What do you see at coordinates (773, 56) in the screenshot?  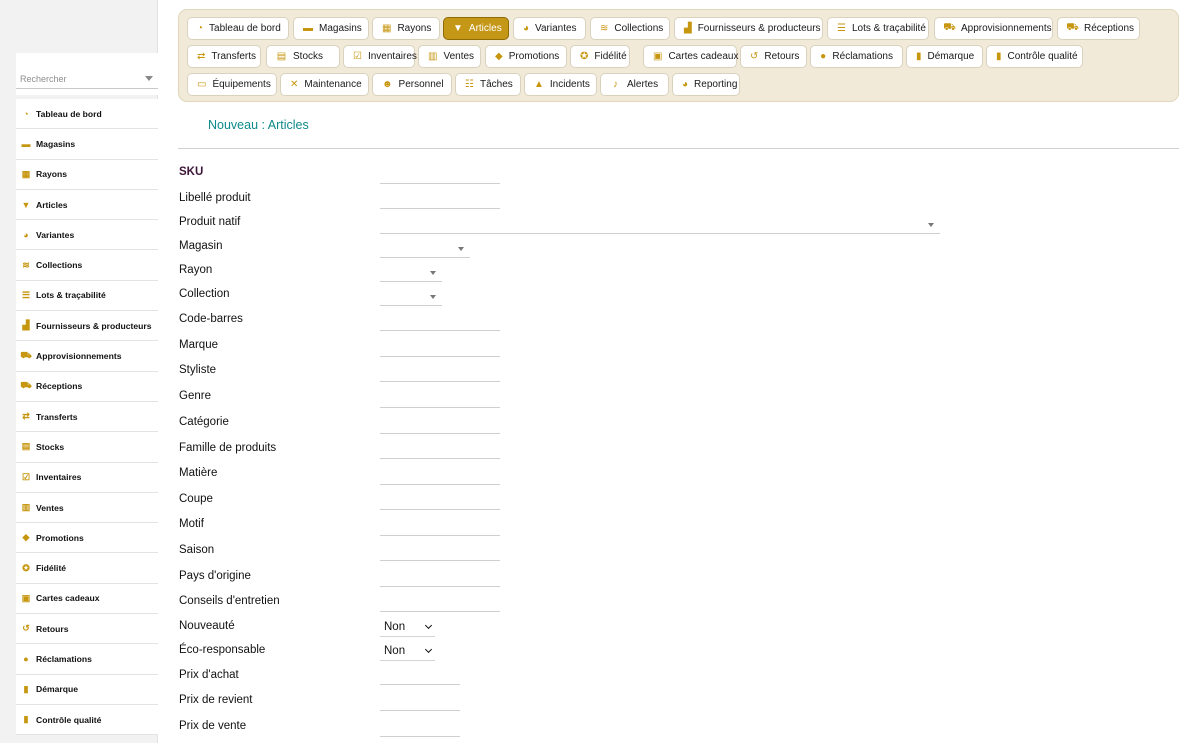 I see `toolbar-button-retours: ↺ Retours` at bounding box center [773, 56].